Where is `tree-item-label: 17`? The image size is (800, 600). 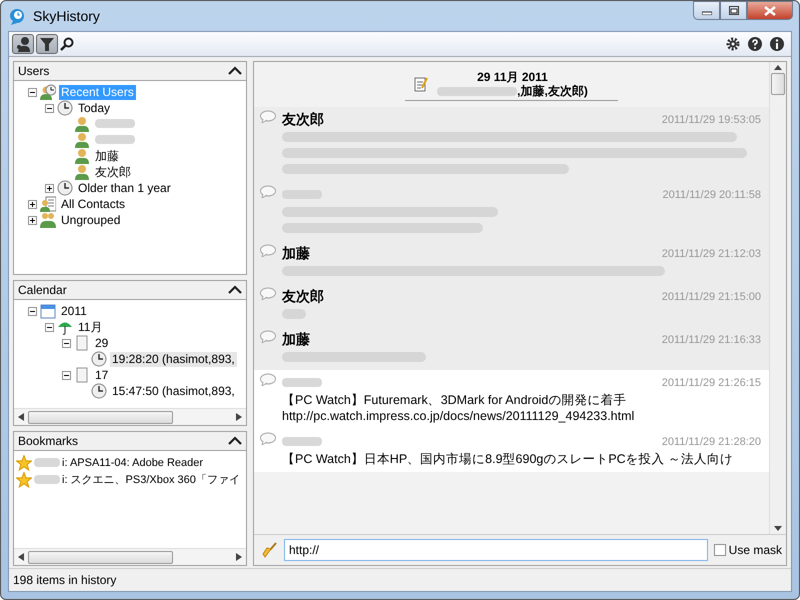 tree-item-label: 17 is located at coordinates (101, 375).